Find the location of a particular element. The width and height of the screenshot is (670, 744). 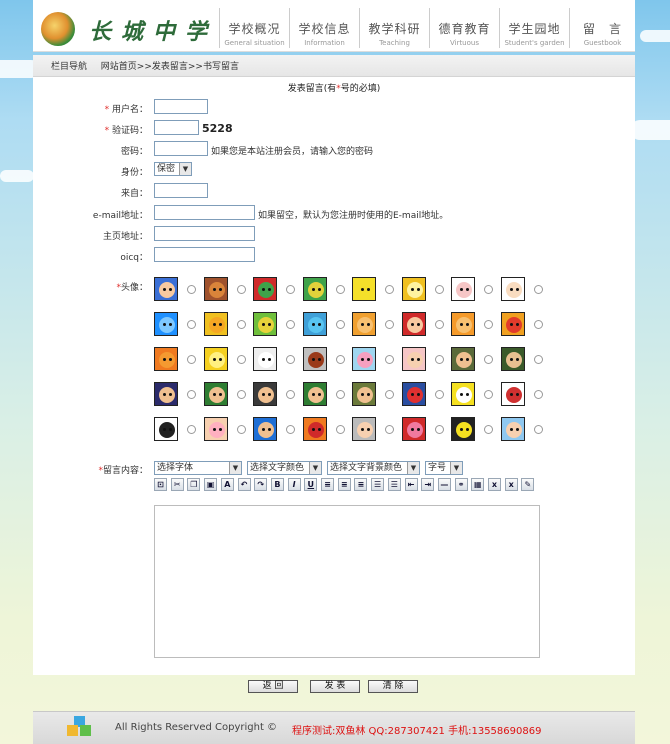

align-center-icon: ≡ is located at coordinates (344, 484).